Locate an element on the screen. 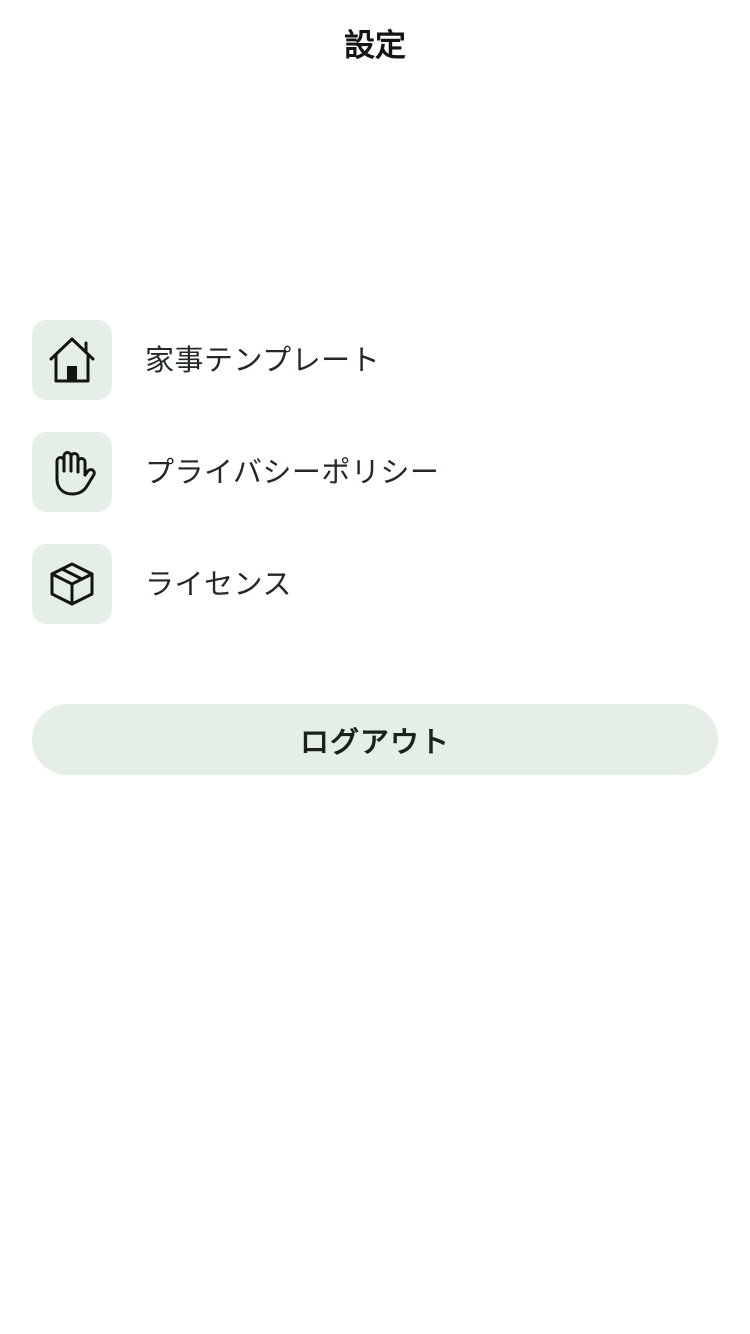  menu-item-label: プライバシーポリシー is located at coordinates (292, 472).